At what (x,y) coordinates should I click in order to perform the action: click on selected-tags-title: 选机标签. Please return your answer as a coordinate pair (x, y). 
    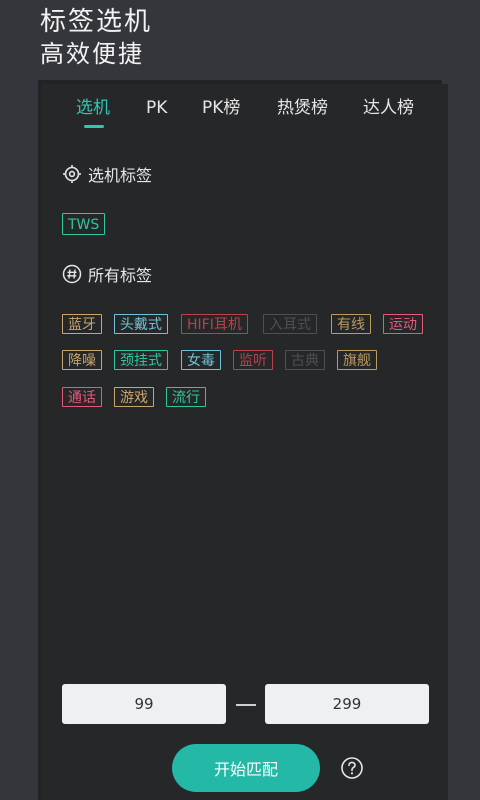
    Looking at the image, I should click on (120, 175).